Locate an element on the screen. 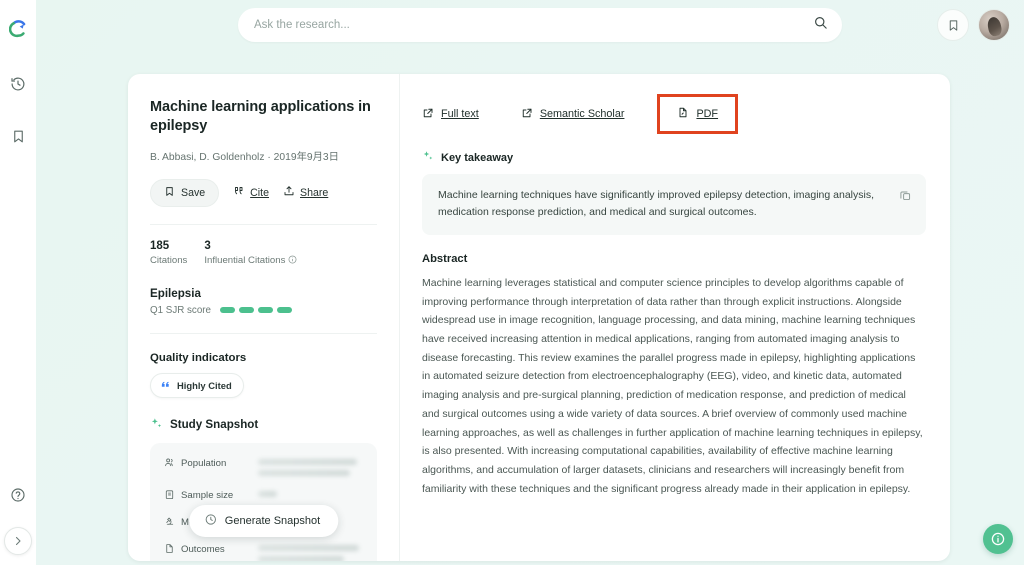  generate-snapshot-label: Generate Snapshot is located at coordinates (272, 520).